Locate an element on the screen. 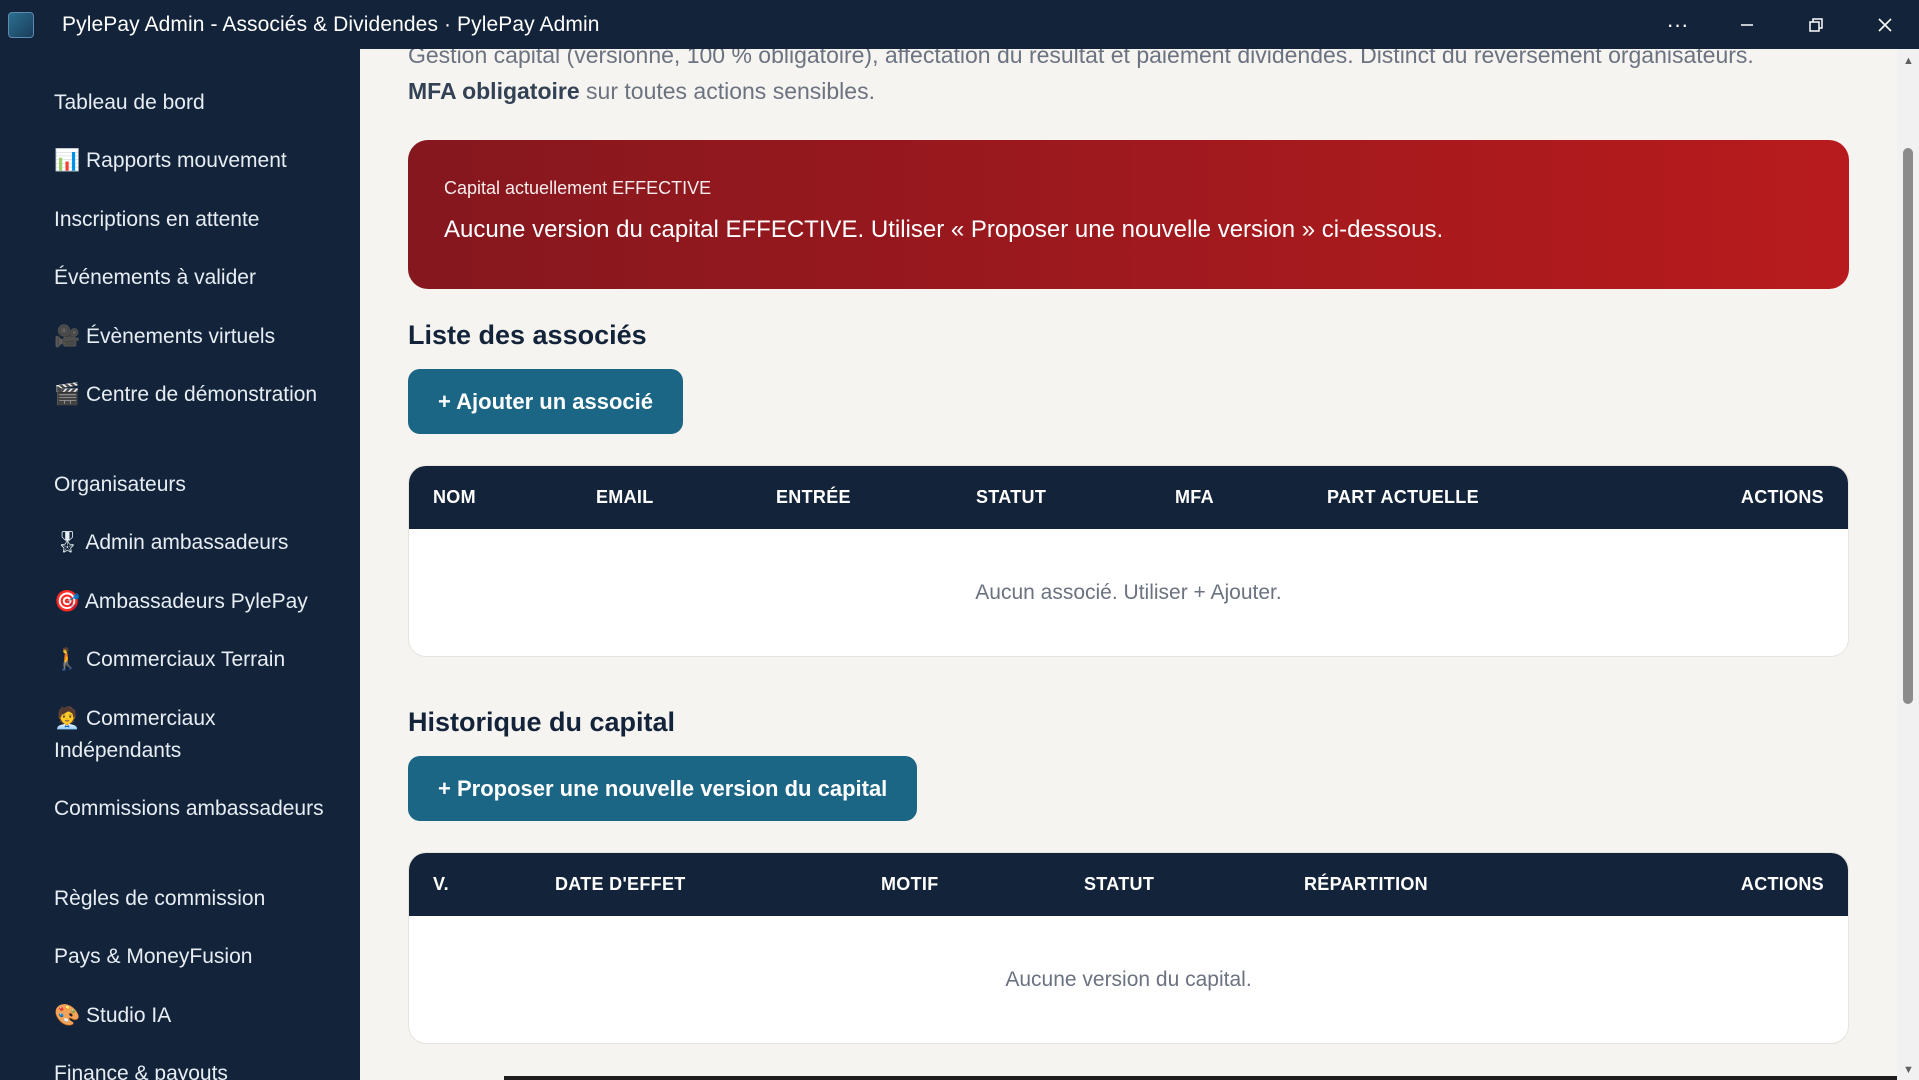  column-header-date-effet: DATE D'EFFET is located at coordinates (620, 884).